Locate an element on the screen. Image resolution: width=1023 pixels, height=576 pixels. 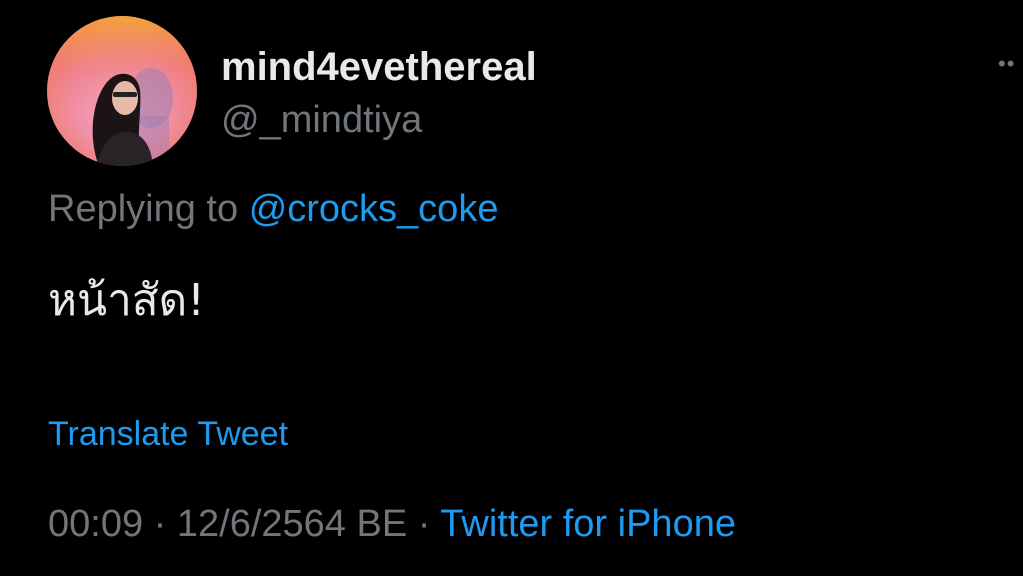
user-handle: @_mindtiya is located at coordinates (321, 120).